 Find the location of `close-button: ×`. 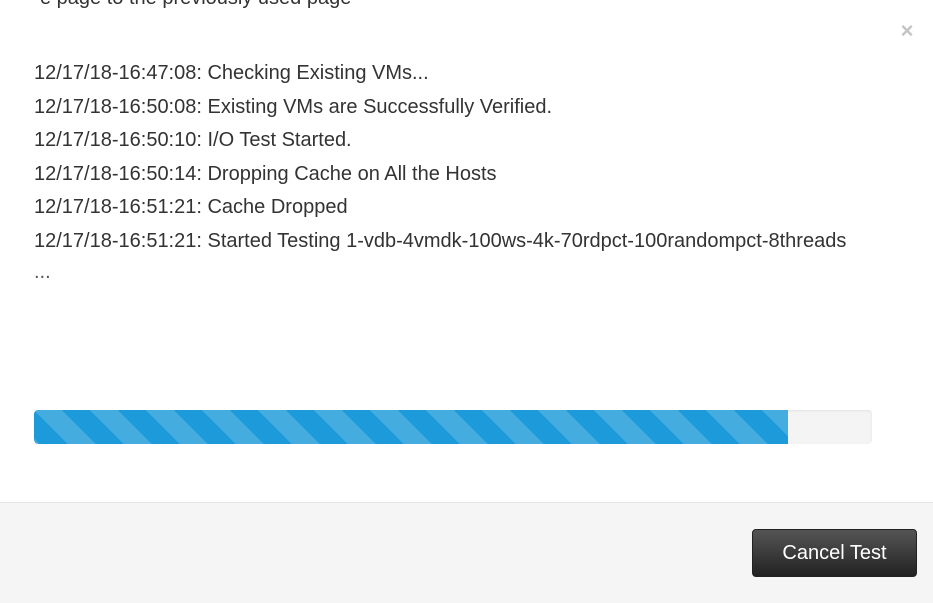

close-button: × is located at coordinates (907, 31).